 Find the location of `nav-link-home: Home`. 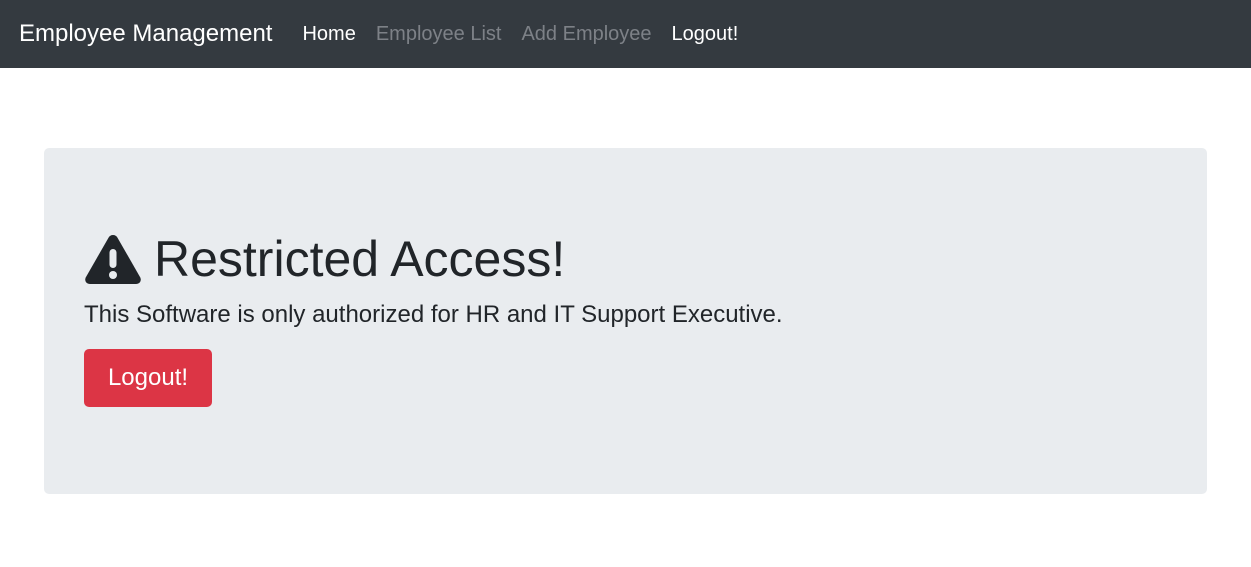

nav-link-home: Home is located at coordinates (328, 34).